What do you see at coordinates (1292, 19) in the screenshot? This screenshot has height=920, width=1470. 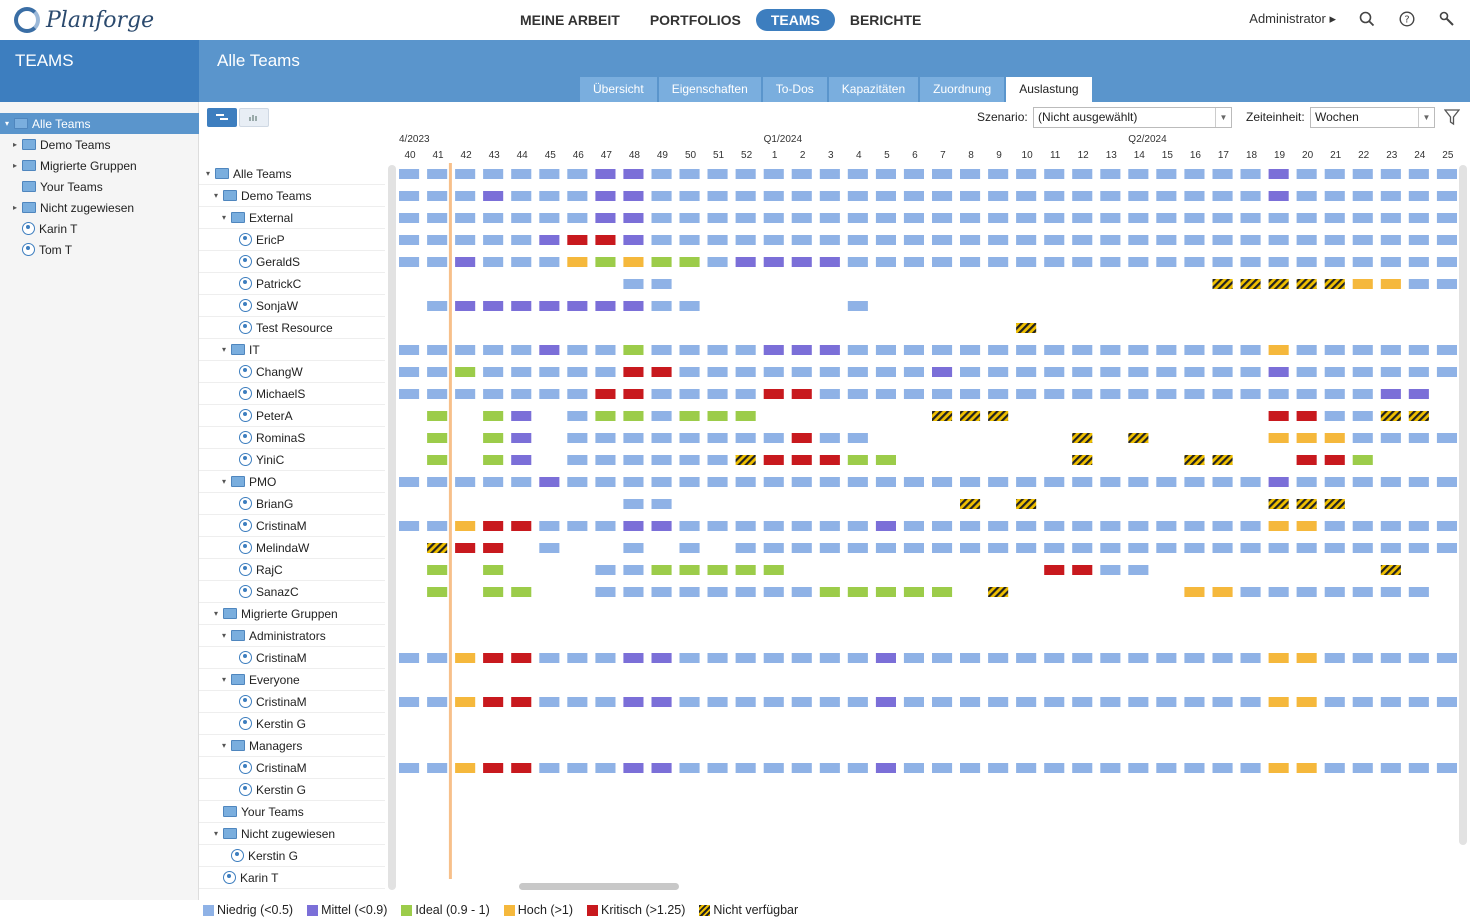 I see `user-menu: Administrator ▸` at bounding box center [1292, 19].